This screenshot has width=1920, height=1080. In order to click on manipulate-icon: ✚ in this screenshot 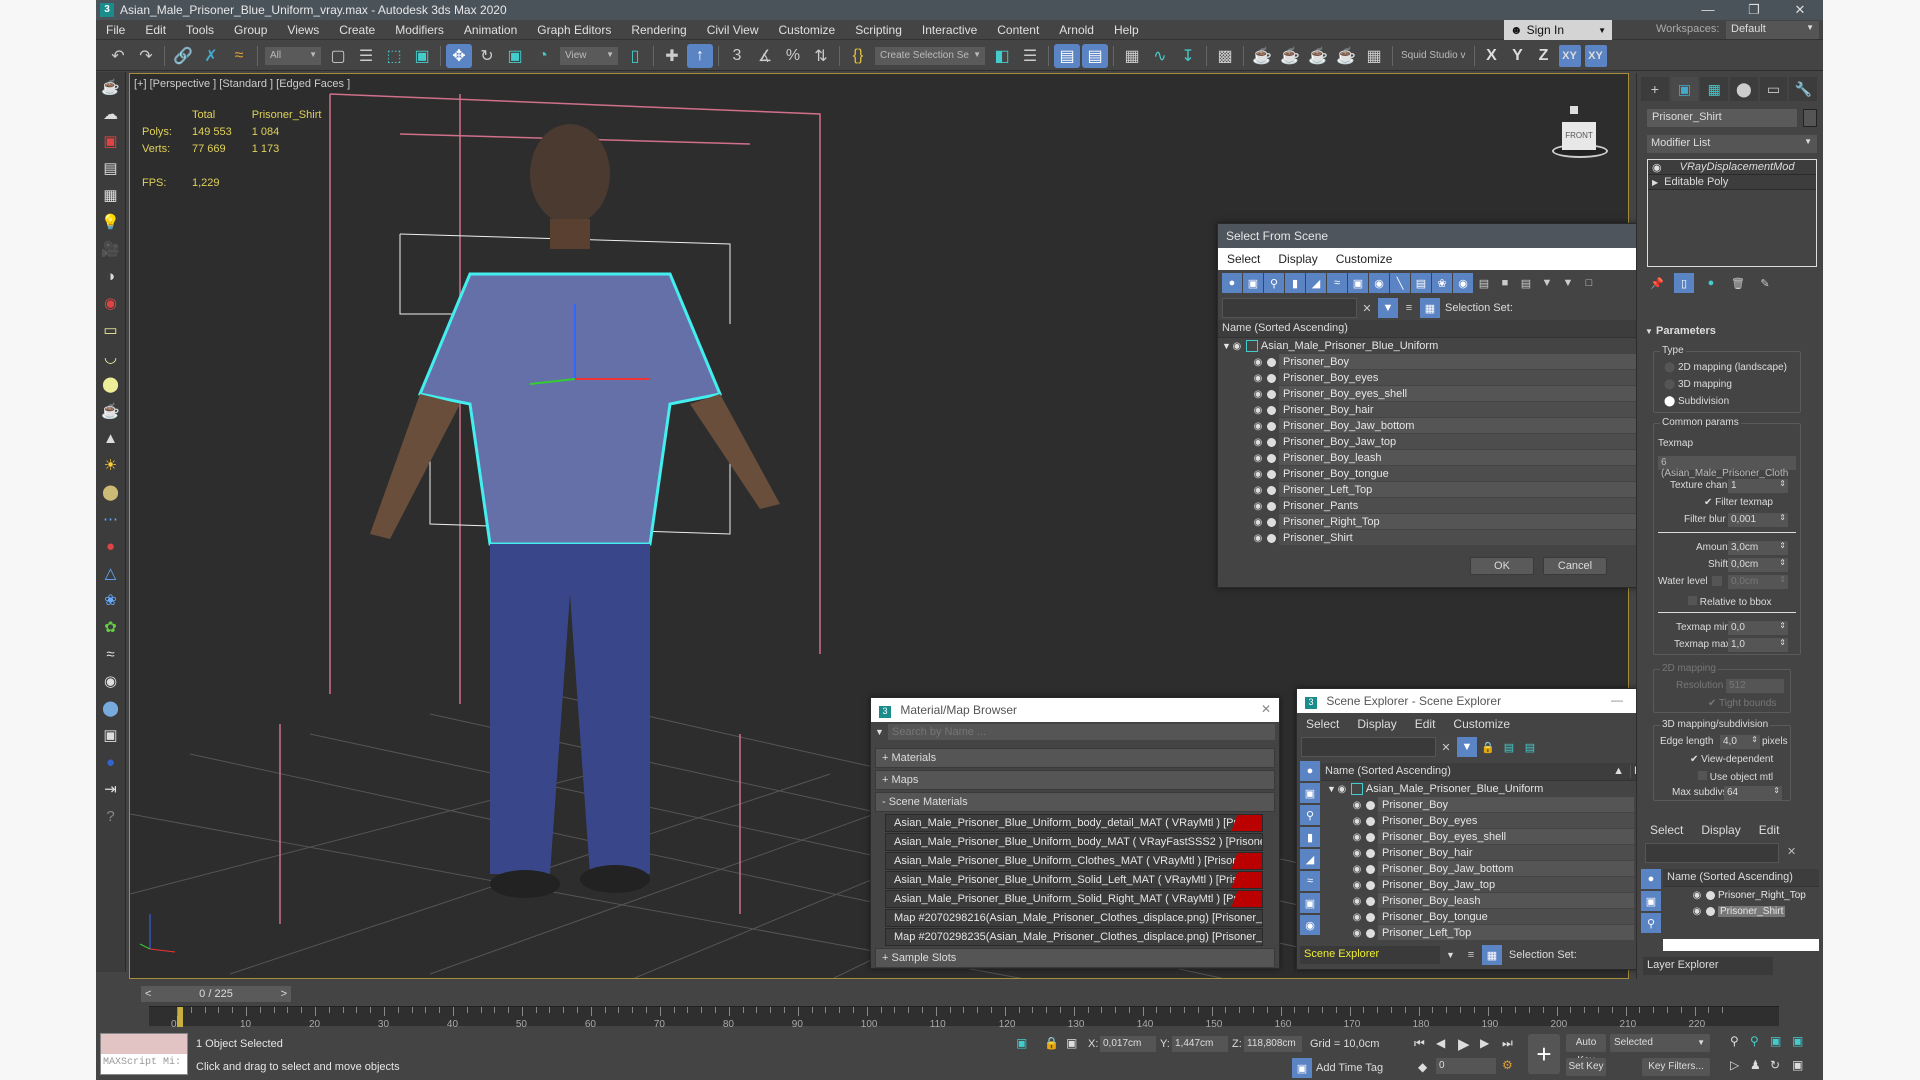, I will do `click(672, 56)`.